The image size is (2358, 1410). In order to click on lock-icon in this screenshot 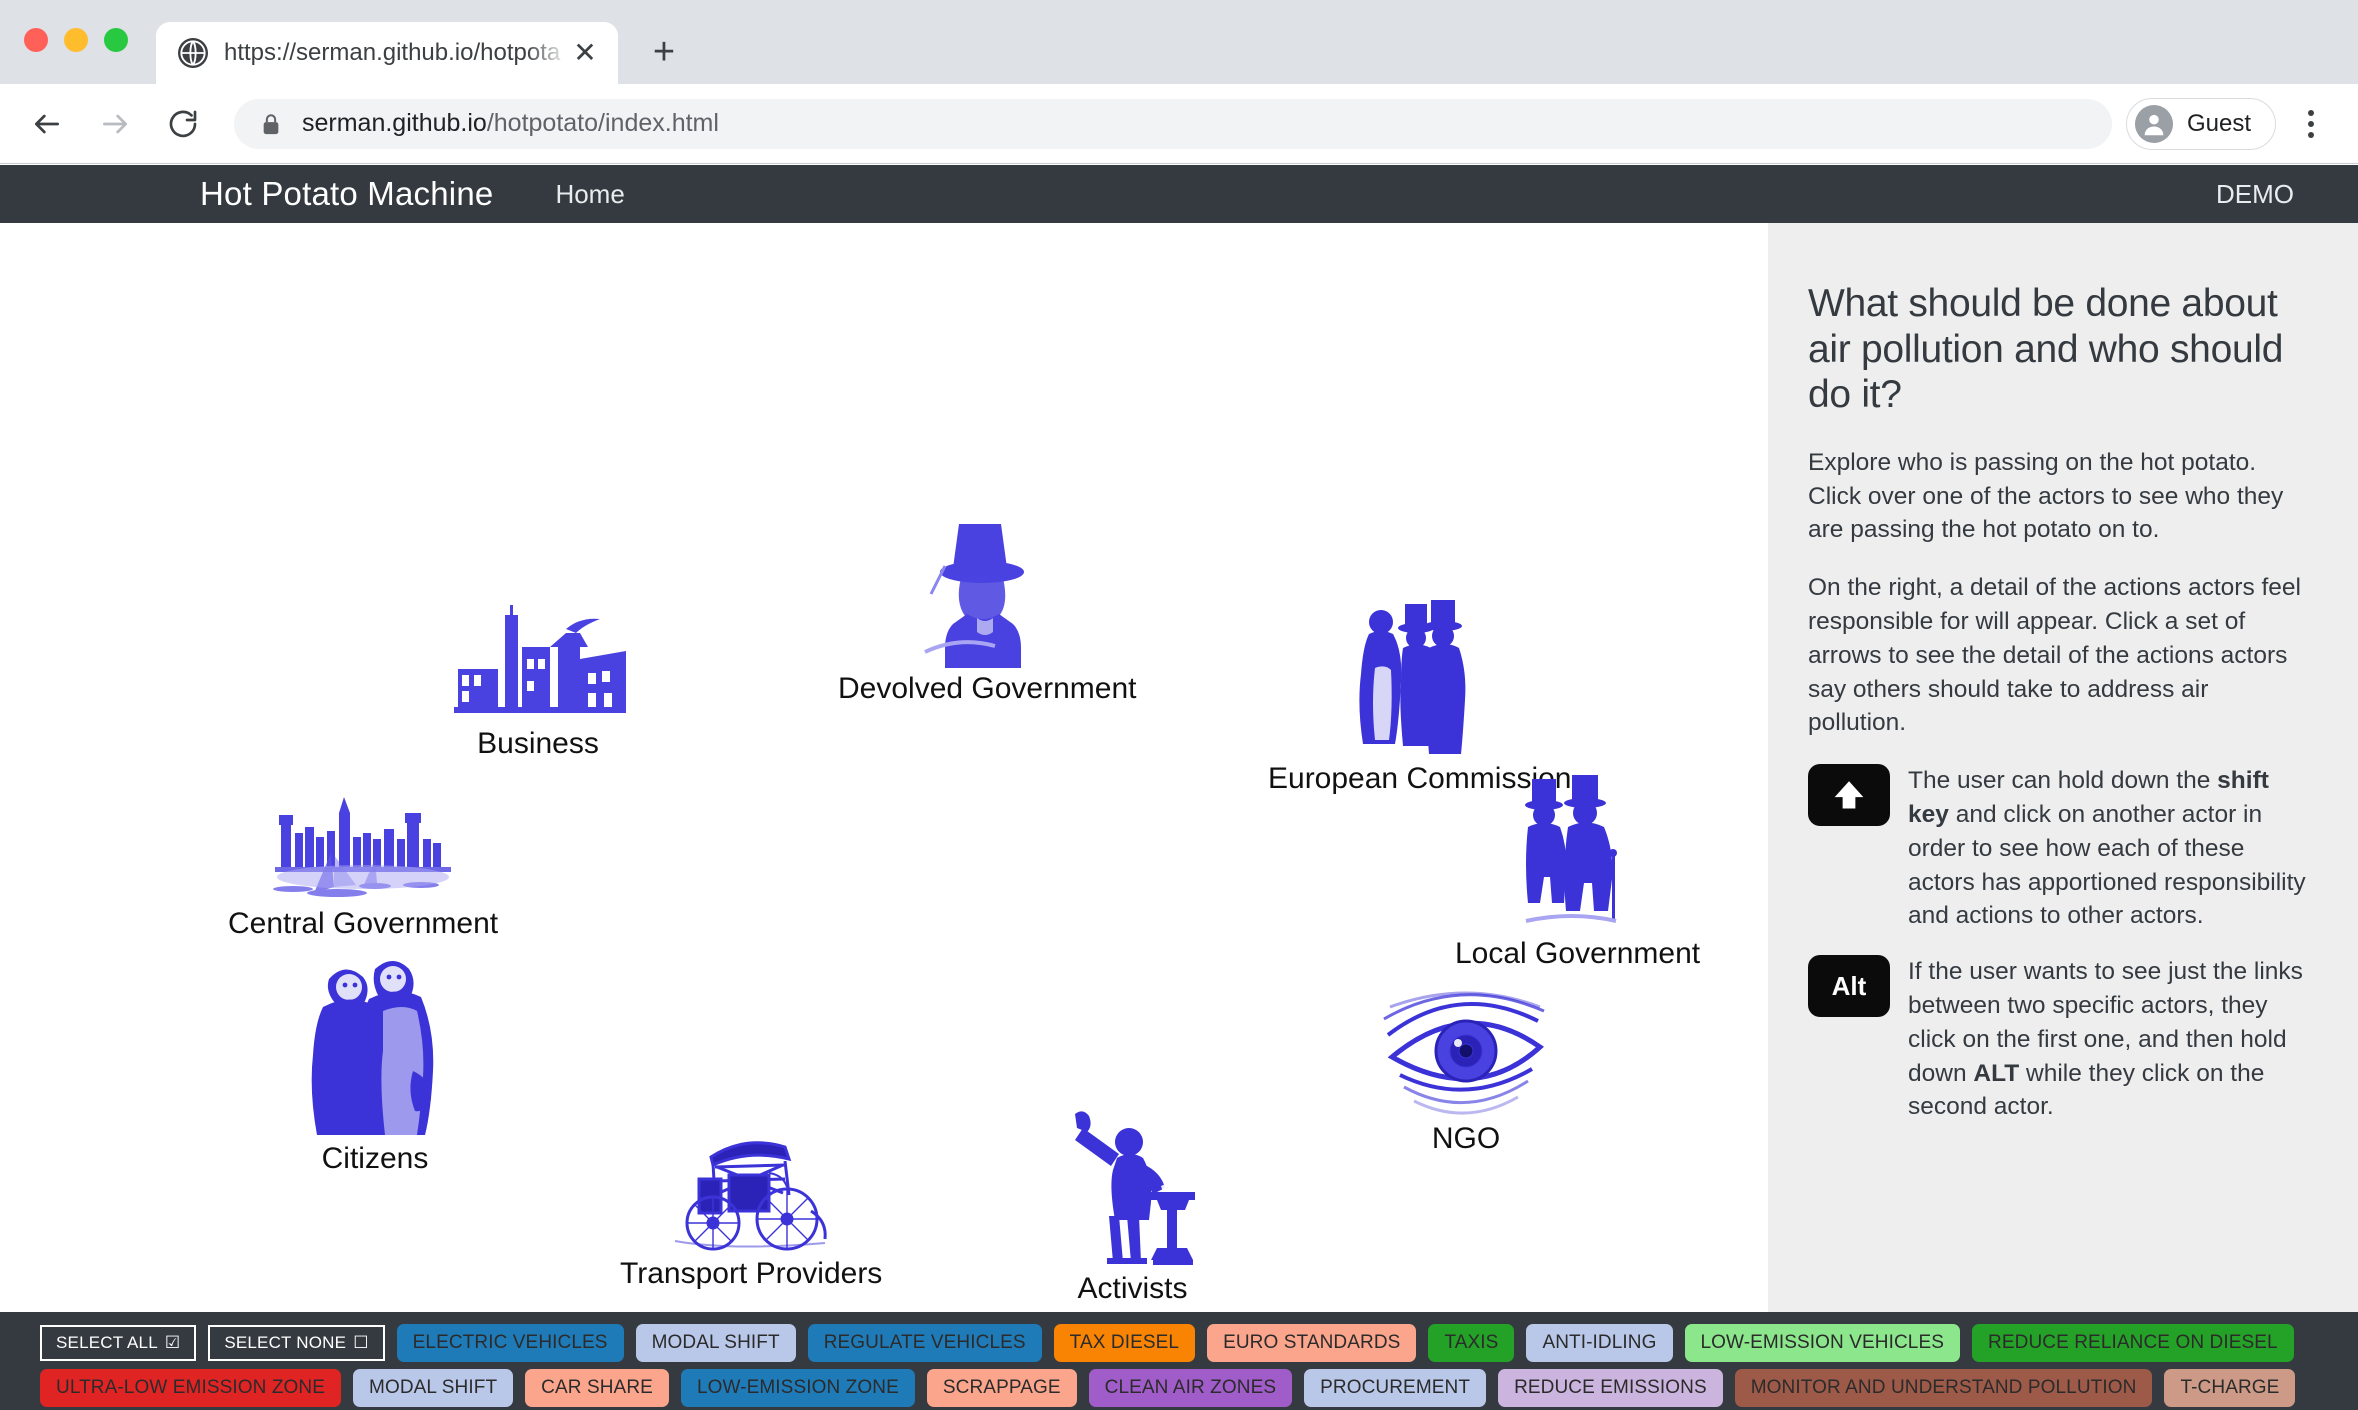, I will do `click(271, 124)`.